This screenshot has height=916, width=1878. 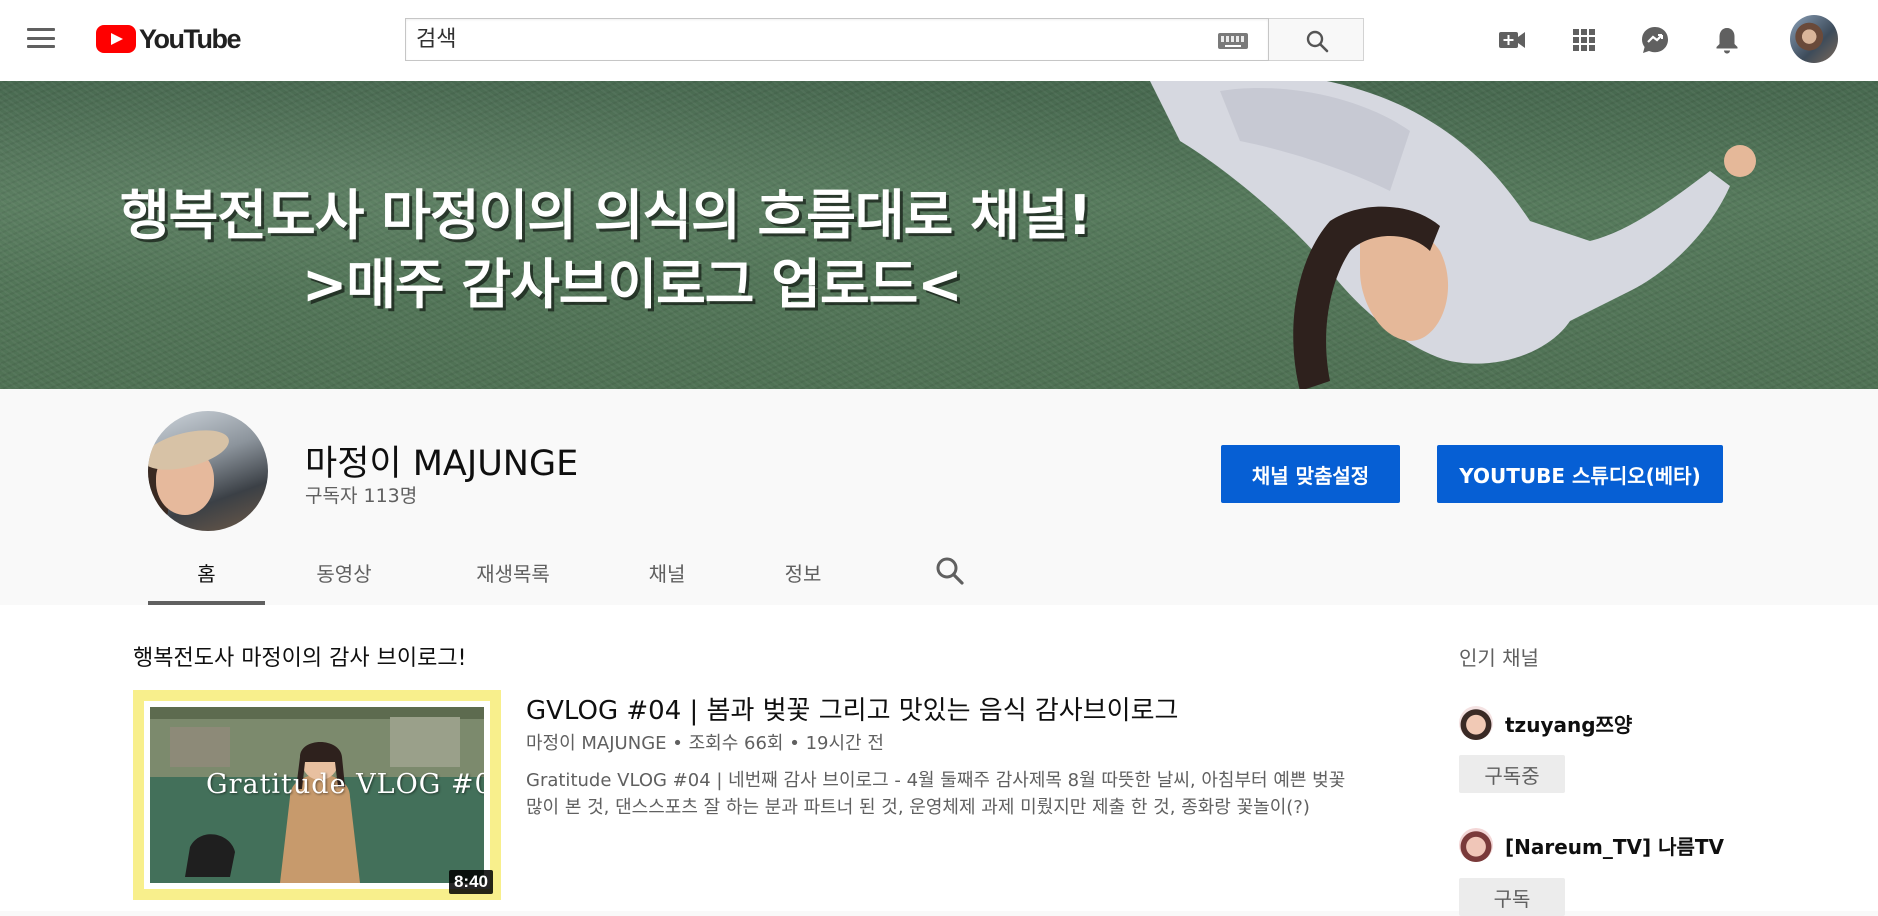 What do you see at coordinates (852, 708) in the screenshot?
I see `video-title: GVLOG #04 | 봄과 벚꽃 그리고 맛있는 음식 감사브이로그` at bounding box center [852, 708].